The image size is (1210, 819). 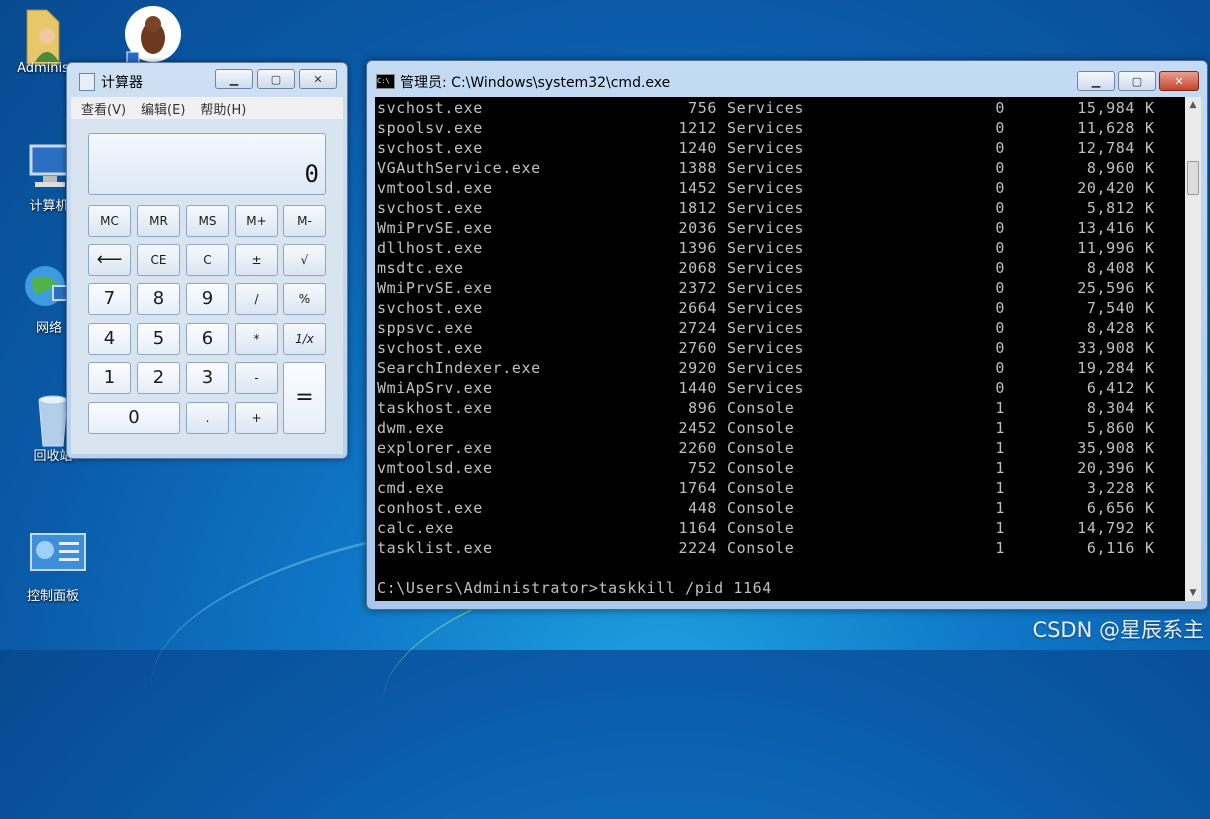 What do you see at coordinates (158, 260) in the screenshot?
I see `key-ce: CE` at bounding box center [158, 260].